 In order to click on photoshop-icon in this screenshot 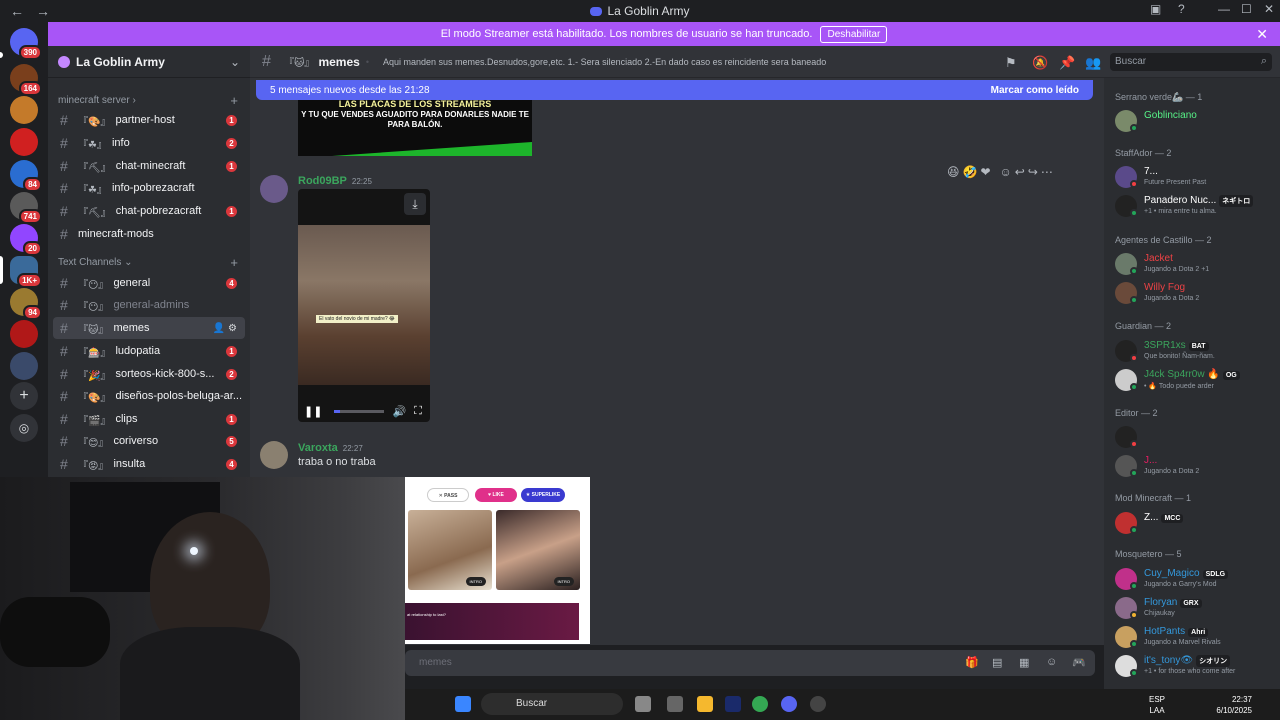, I will do `click(733, 704)`.